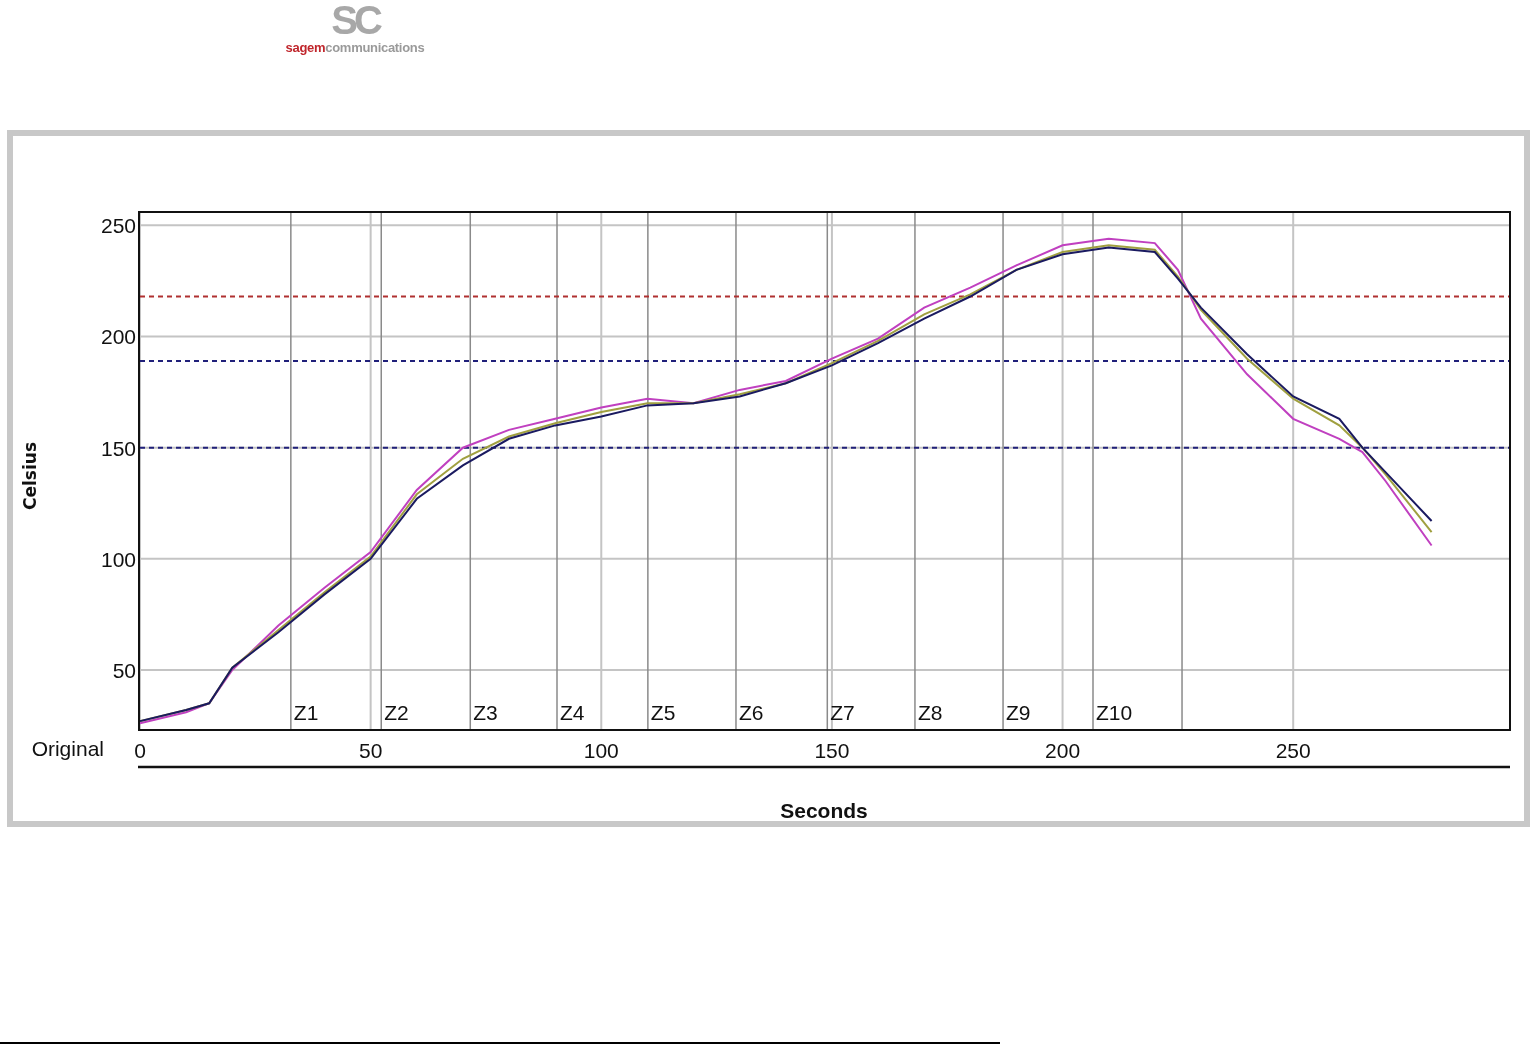 Image resolution: width=1536 pixels, height=1045 pixels. I want to click on zone-label: Z9, so click(1018, 712).